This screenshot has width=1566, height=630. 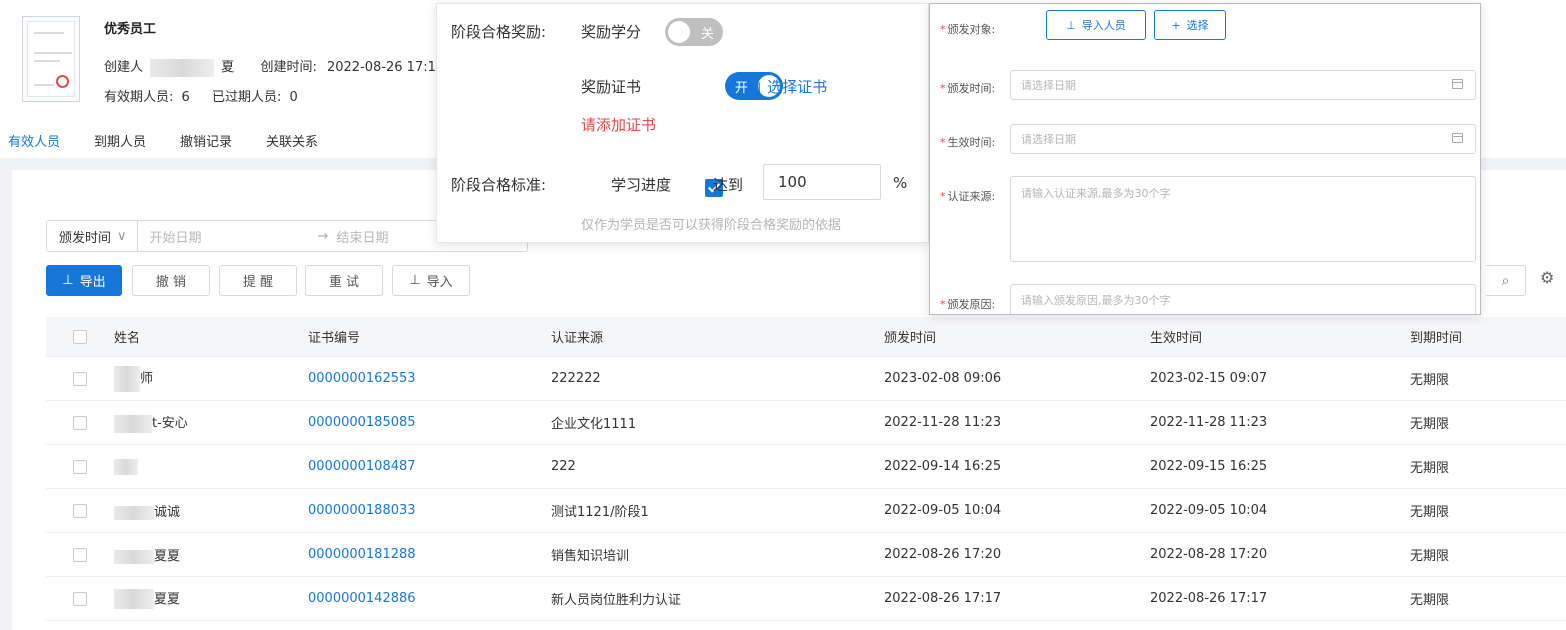 What do you see at coordinates (258, 280) in the screenshot?
I see `remind-button: 提 醒` at bounding box center [258, 280].